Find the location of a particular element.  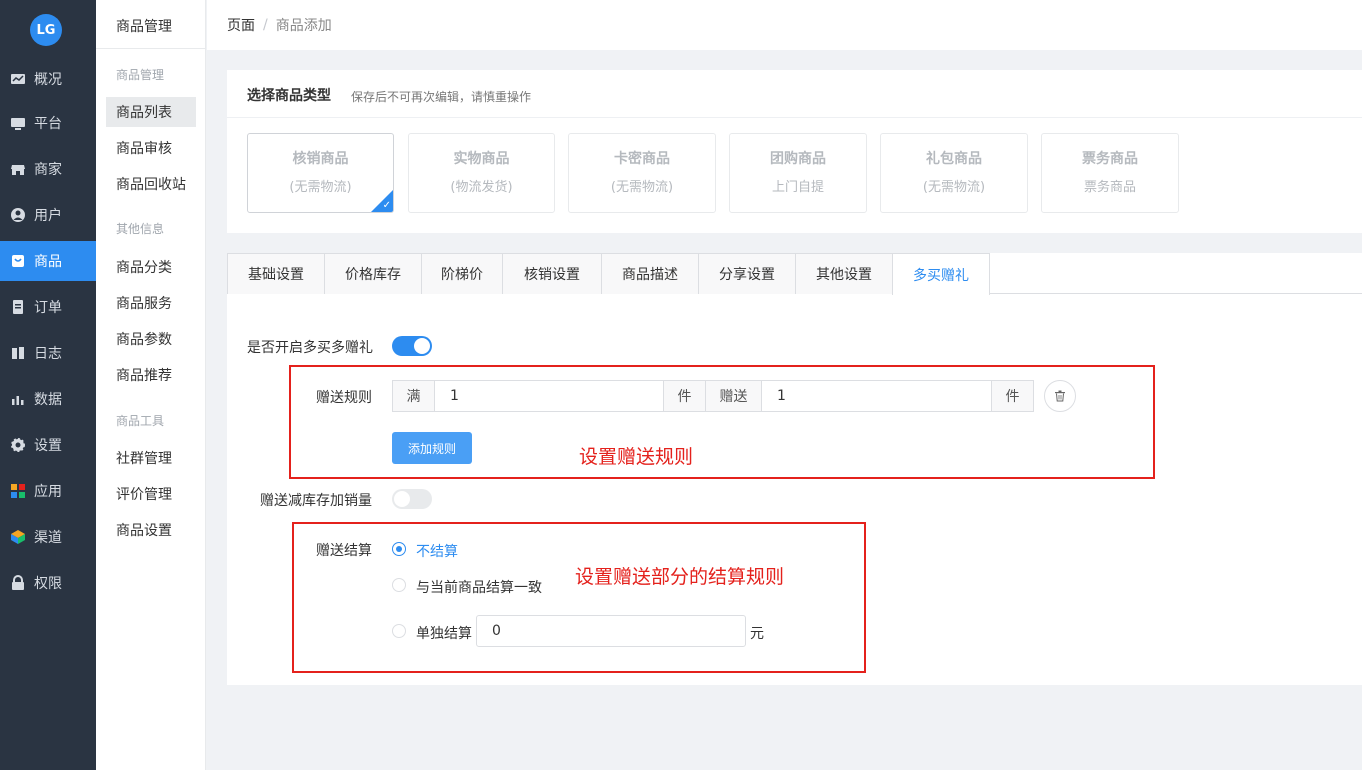

store-icon is located at coordinates (18, 170).